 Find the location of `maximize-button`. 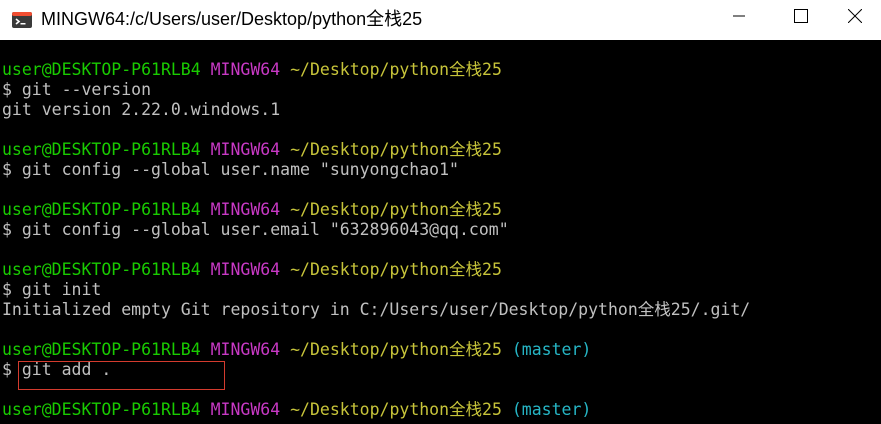

maximize-button is located at coordinates (801, 18).